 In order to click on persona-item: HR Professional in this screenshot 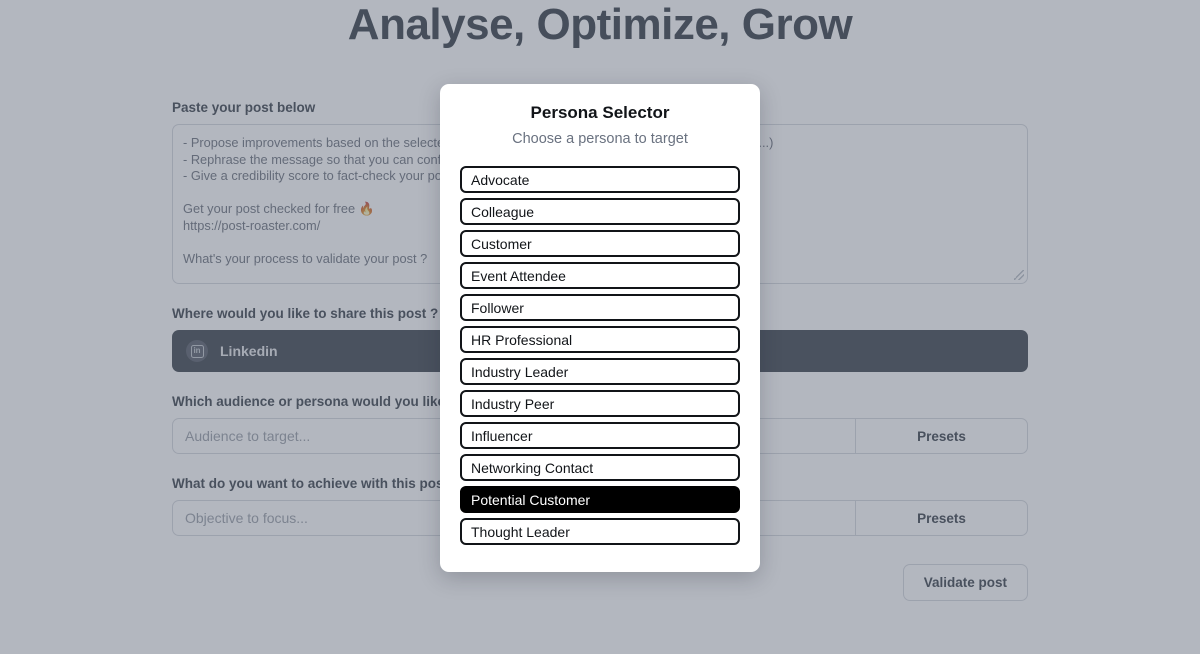, I will do `click(600, 339)`.